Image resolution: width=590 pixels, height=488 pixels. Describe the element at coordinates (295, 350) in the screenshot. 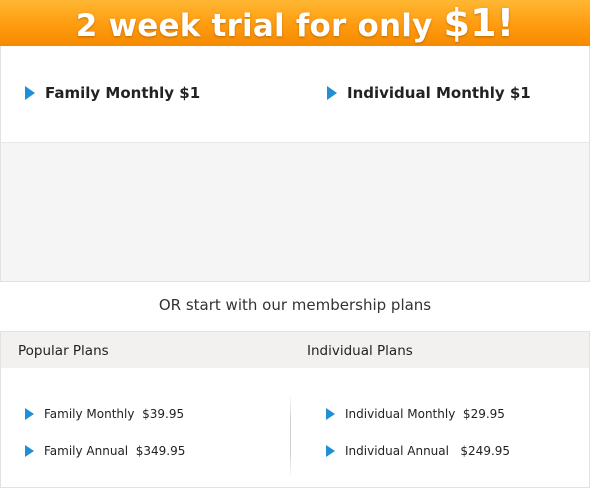

I see `plans-header: Popular Plans Individual Plans` at that location.